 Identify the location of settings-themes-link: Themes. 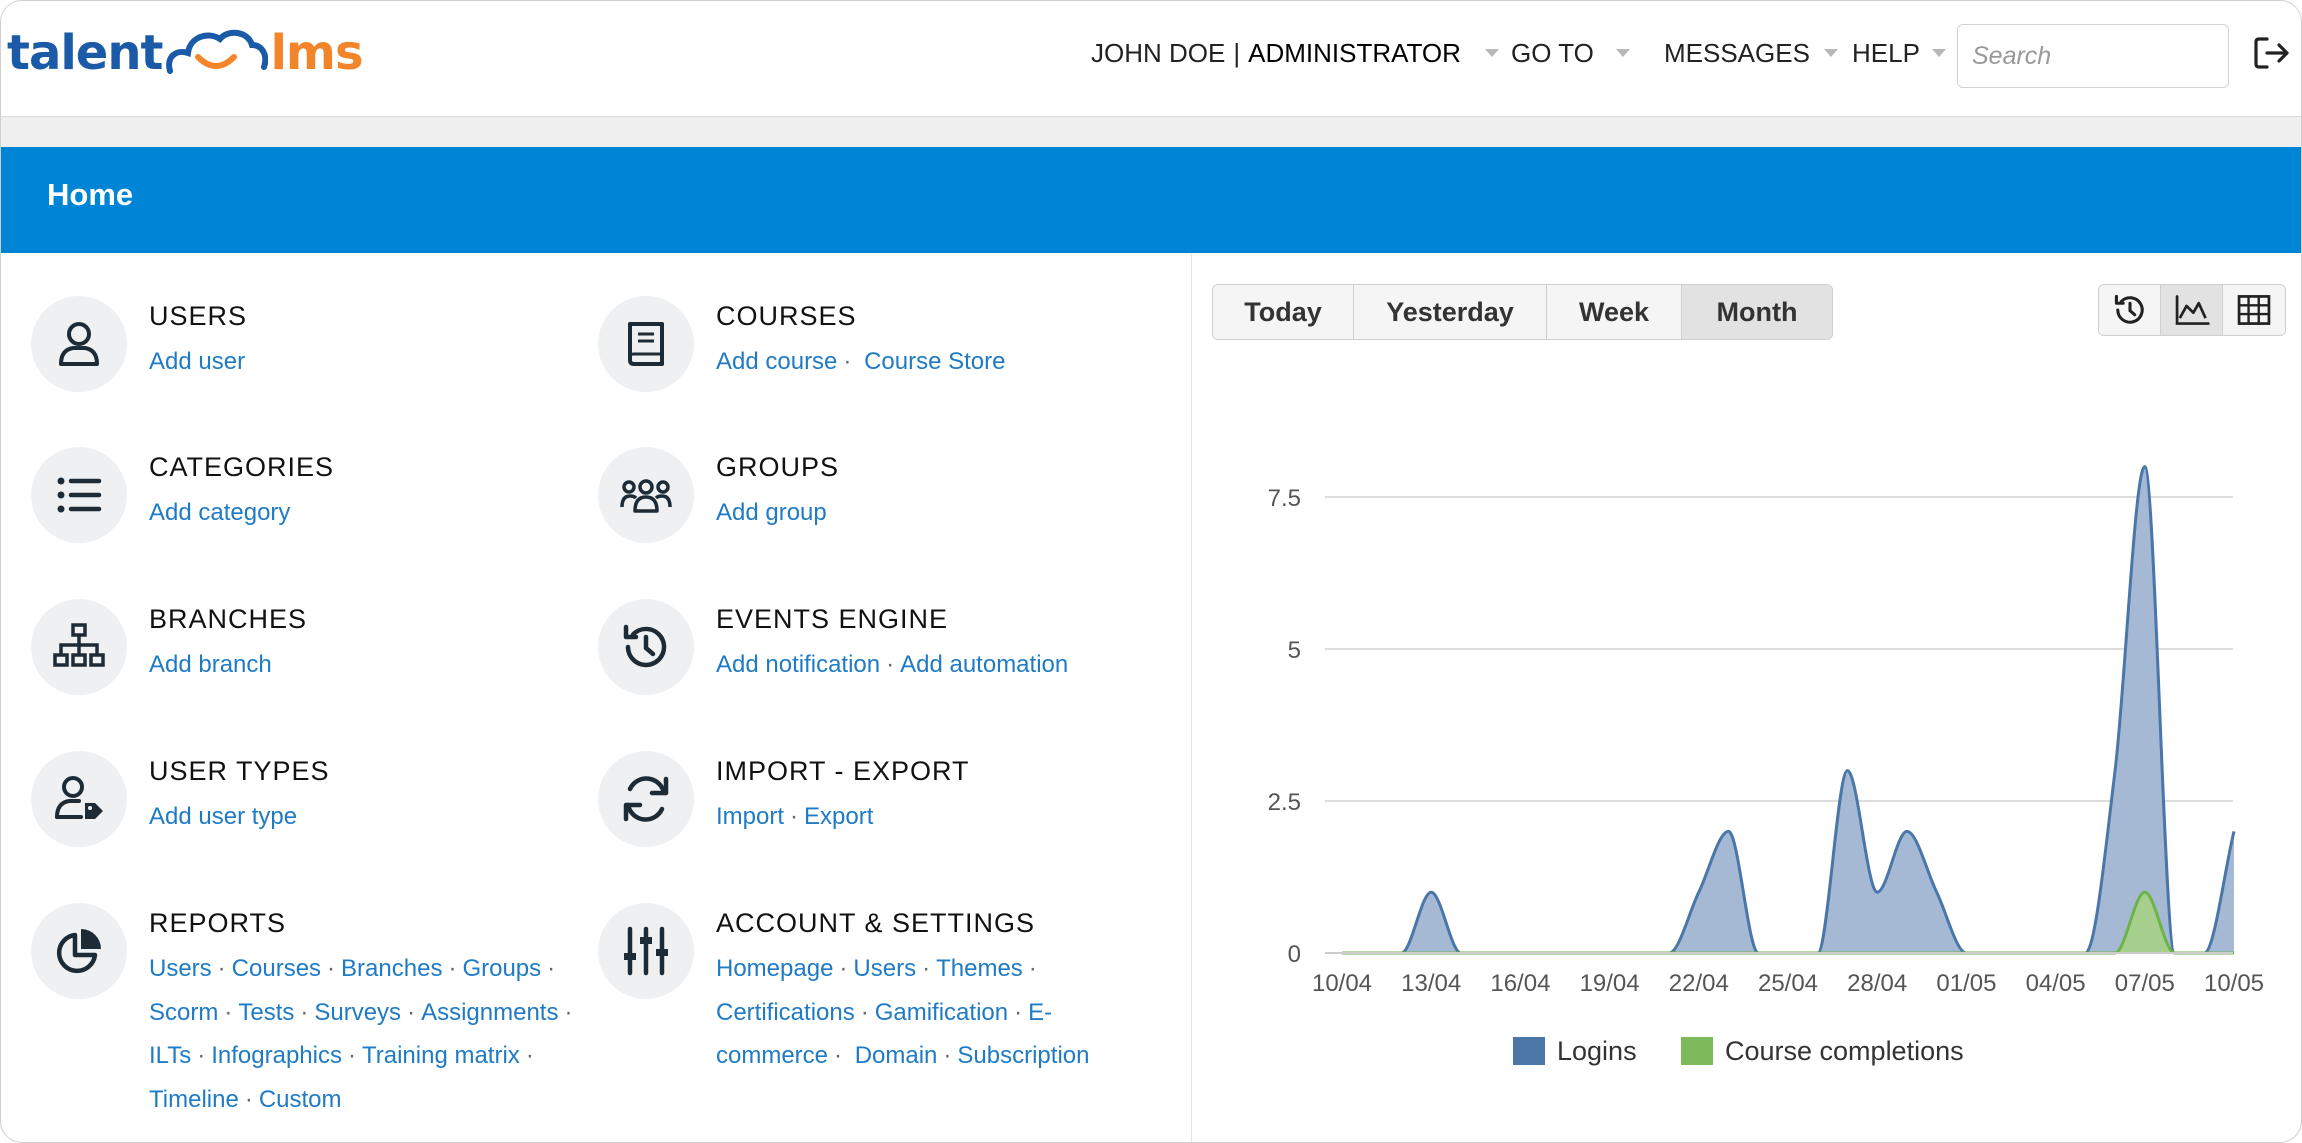
(979, 968).